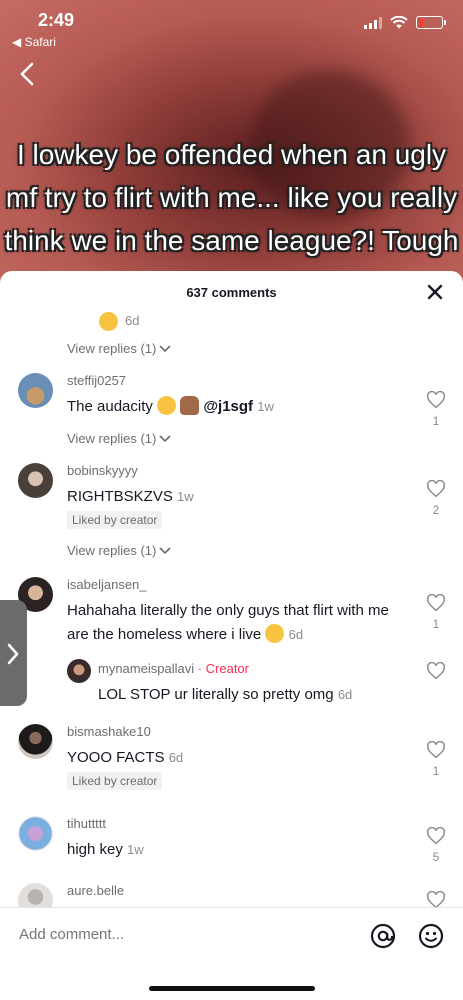 Image resolution: width=463 pixels, height=1000 pixels. What do you see at coordinates (237, 497) in the screenshot?
I see `comment-text: RIGHTBSKZVS 1w` at bounding box center [237, 497].